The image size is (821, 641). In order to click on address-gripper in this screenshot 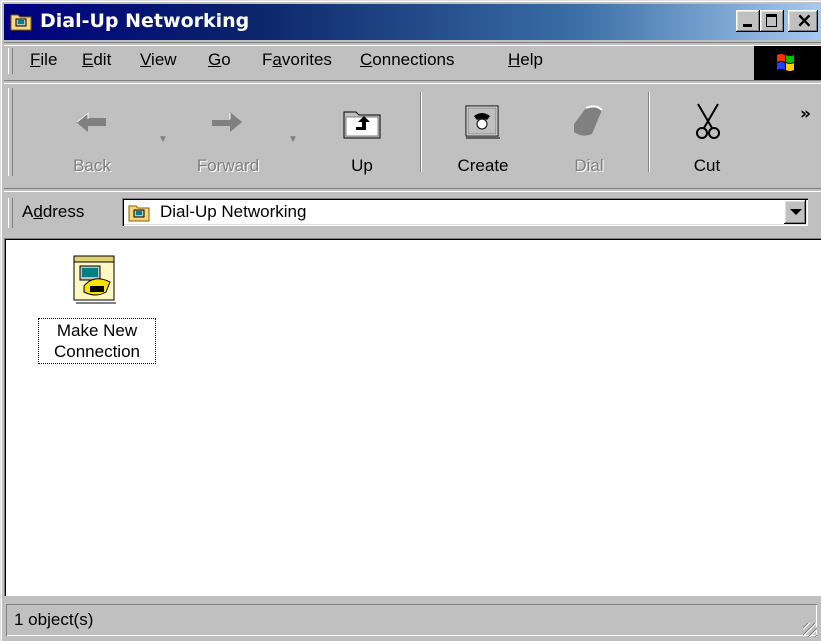, I will do `click(10, 213)`.